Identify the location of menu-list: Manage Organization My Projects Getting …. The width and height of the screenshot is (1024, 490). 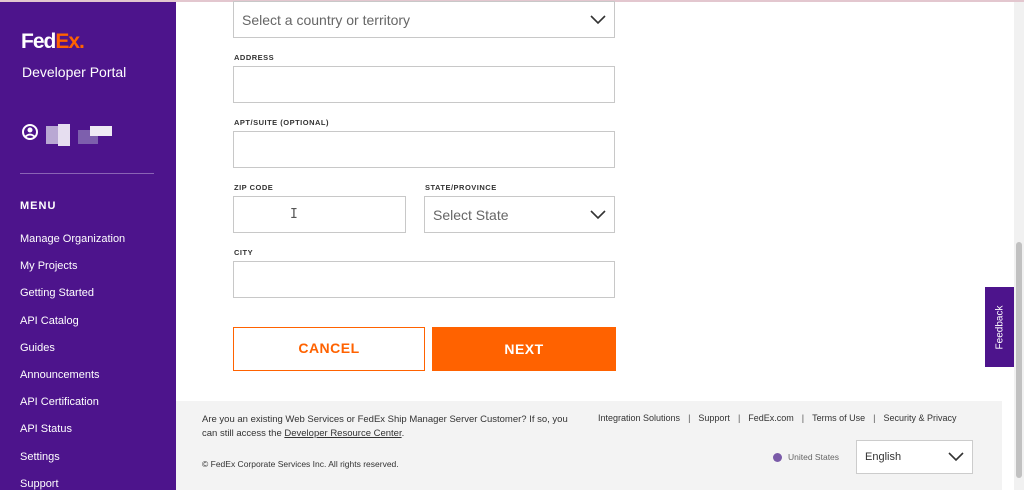
(72, 360).